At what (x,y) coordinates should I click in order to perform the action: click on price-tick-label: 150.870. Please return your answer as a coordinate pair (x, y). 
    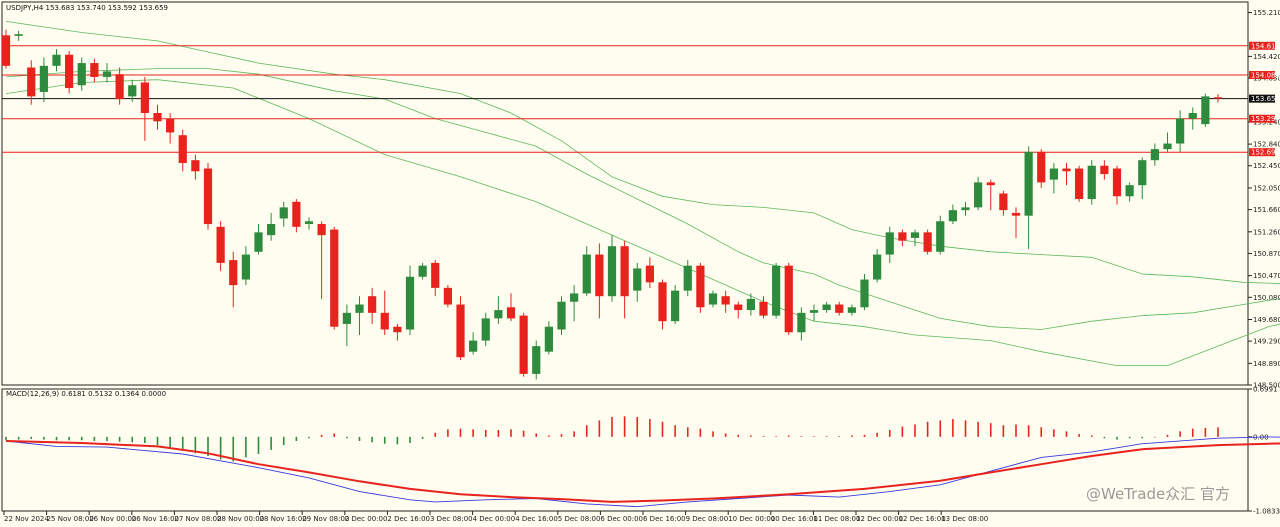
    Looking at the image, I should click on (1266, 254).